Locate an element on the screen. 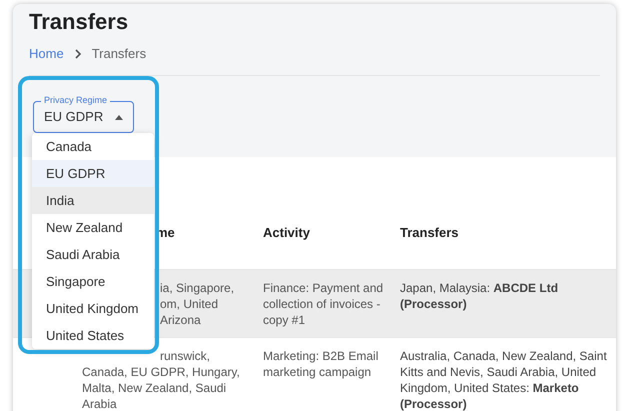  caret-up-icon is located at coordinates (119, 117).